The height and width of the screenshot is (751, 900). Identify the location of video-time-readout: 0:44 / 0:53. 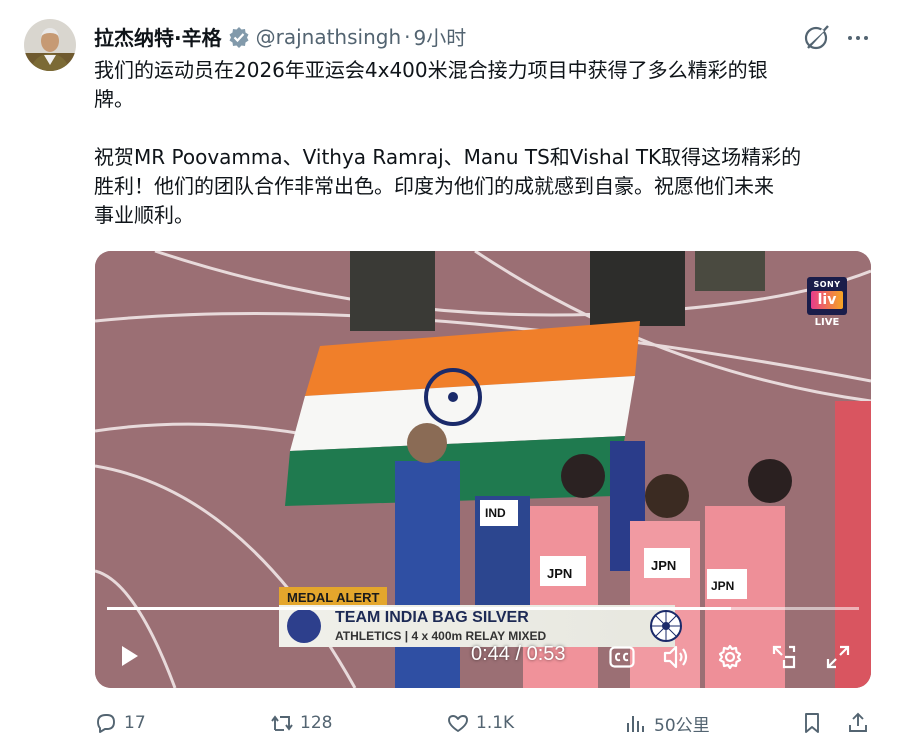
(518, 654).